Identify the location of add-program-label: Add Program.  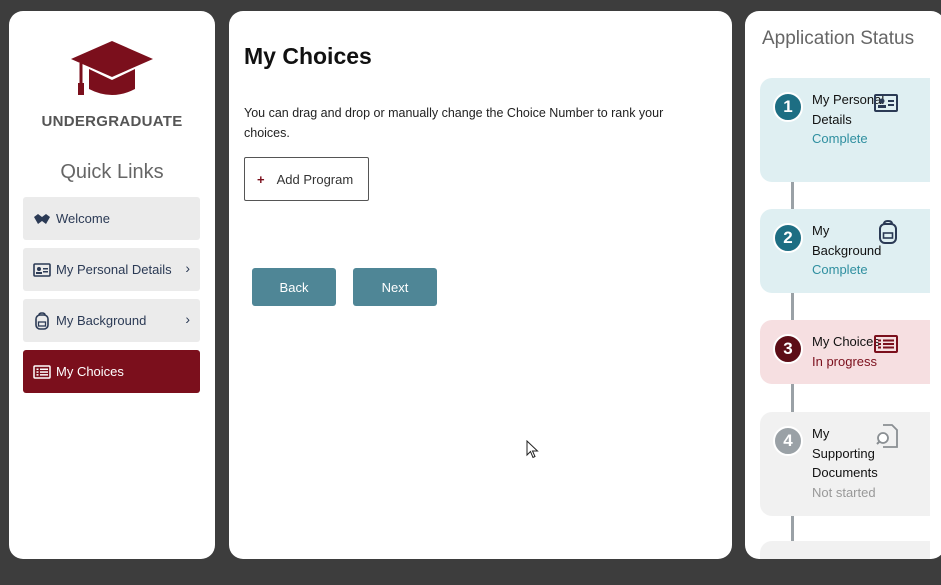
(315, 179).